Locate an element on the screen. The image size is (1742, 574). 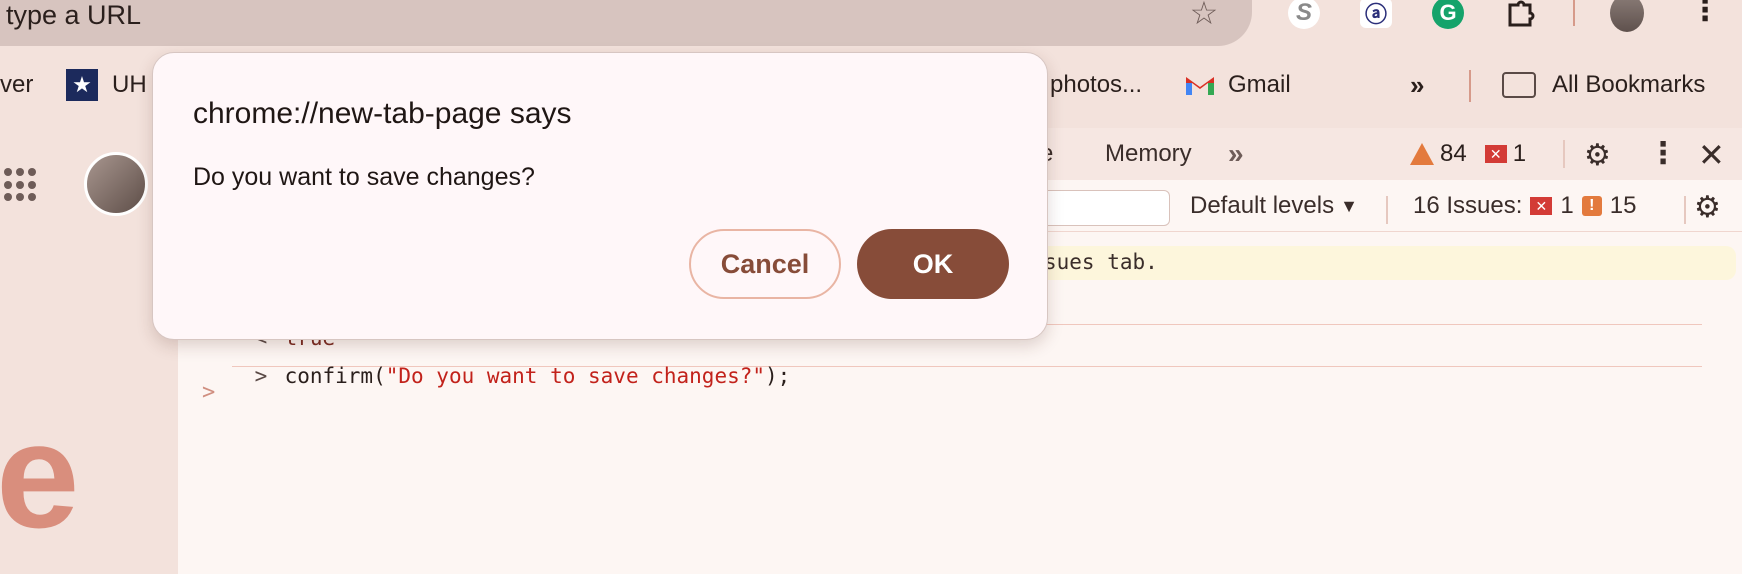
log-levels-dropdown: Default levels ▼ is located at coordinates (1274, 206).